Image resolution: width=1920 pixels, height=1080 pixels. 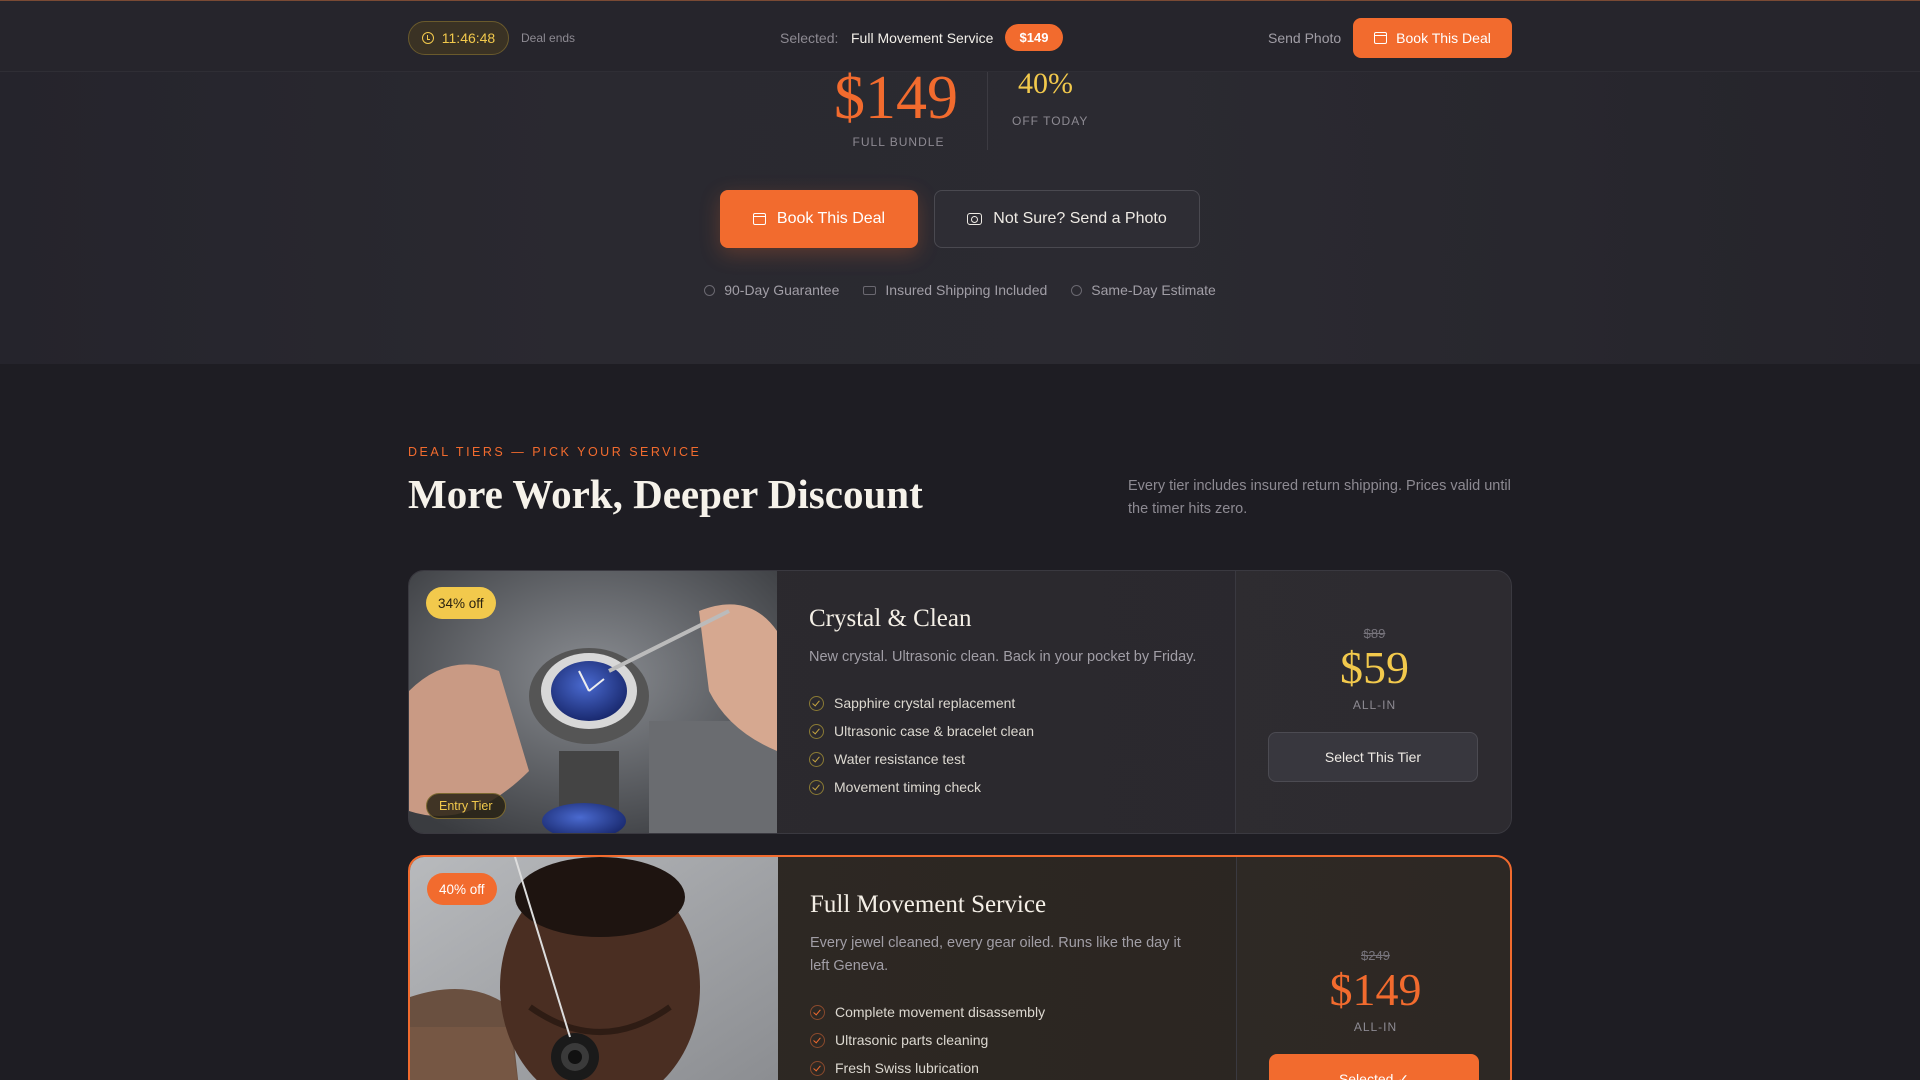 What do you see at coordinates (912, 1040) in the screenshot?
I see `feature-label: Ultrasonic parts cleaning` at bounding box center [912, 1040].